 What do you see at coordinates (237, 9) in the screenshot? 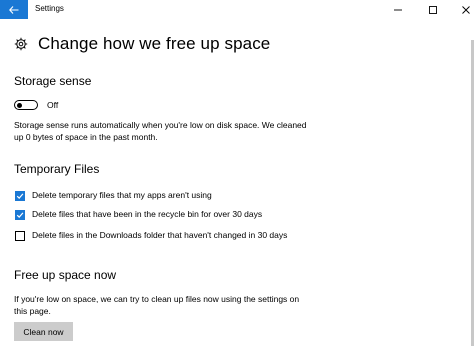
I see `title-bar: Settings` at bounding box center [237, 9].